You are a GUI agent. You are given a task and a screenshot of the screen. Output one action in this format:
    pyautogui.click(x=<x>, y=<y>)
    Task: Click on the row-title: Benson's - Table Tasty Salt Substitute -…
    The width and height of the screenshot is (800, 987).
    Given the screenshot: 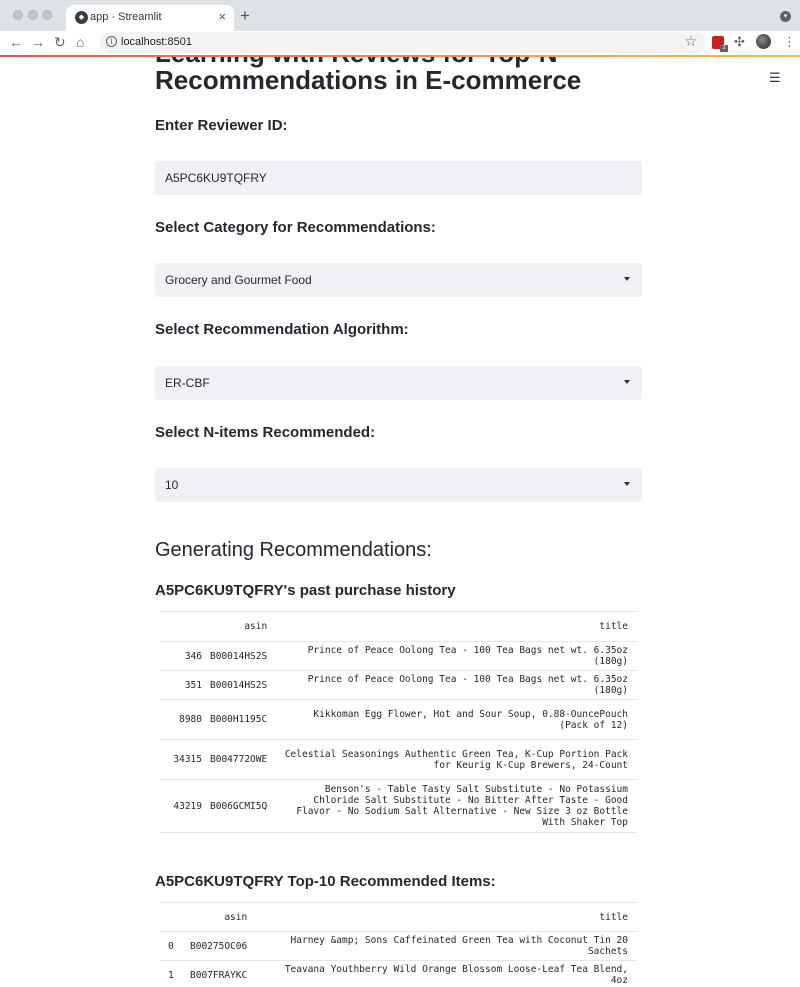 What is the action you would take?
    pyautogui.click(x=455, y=806)
    